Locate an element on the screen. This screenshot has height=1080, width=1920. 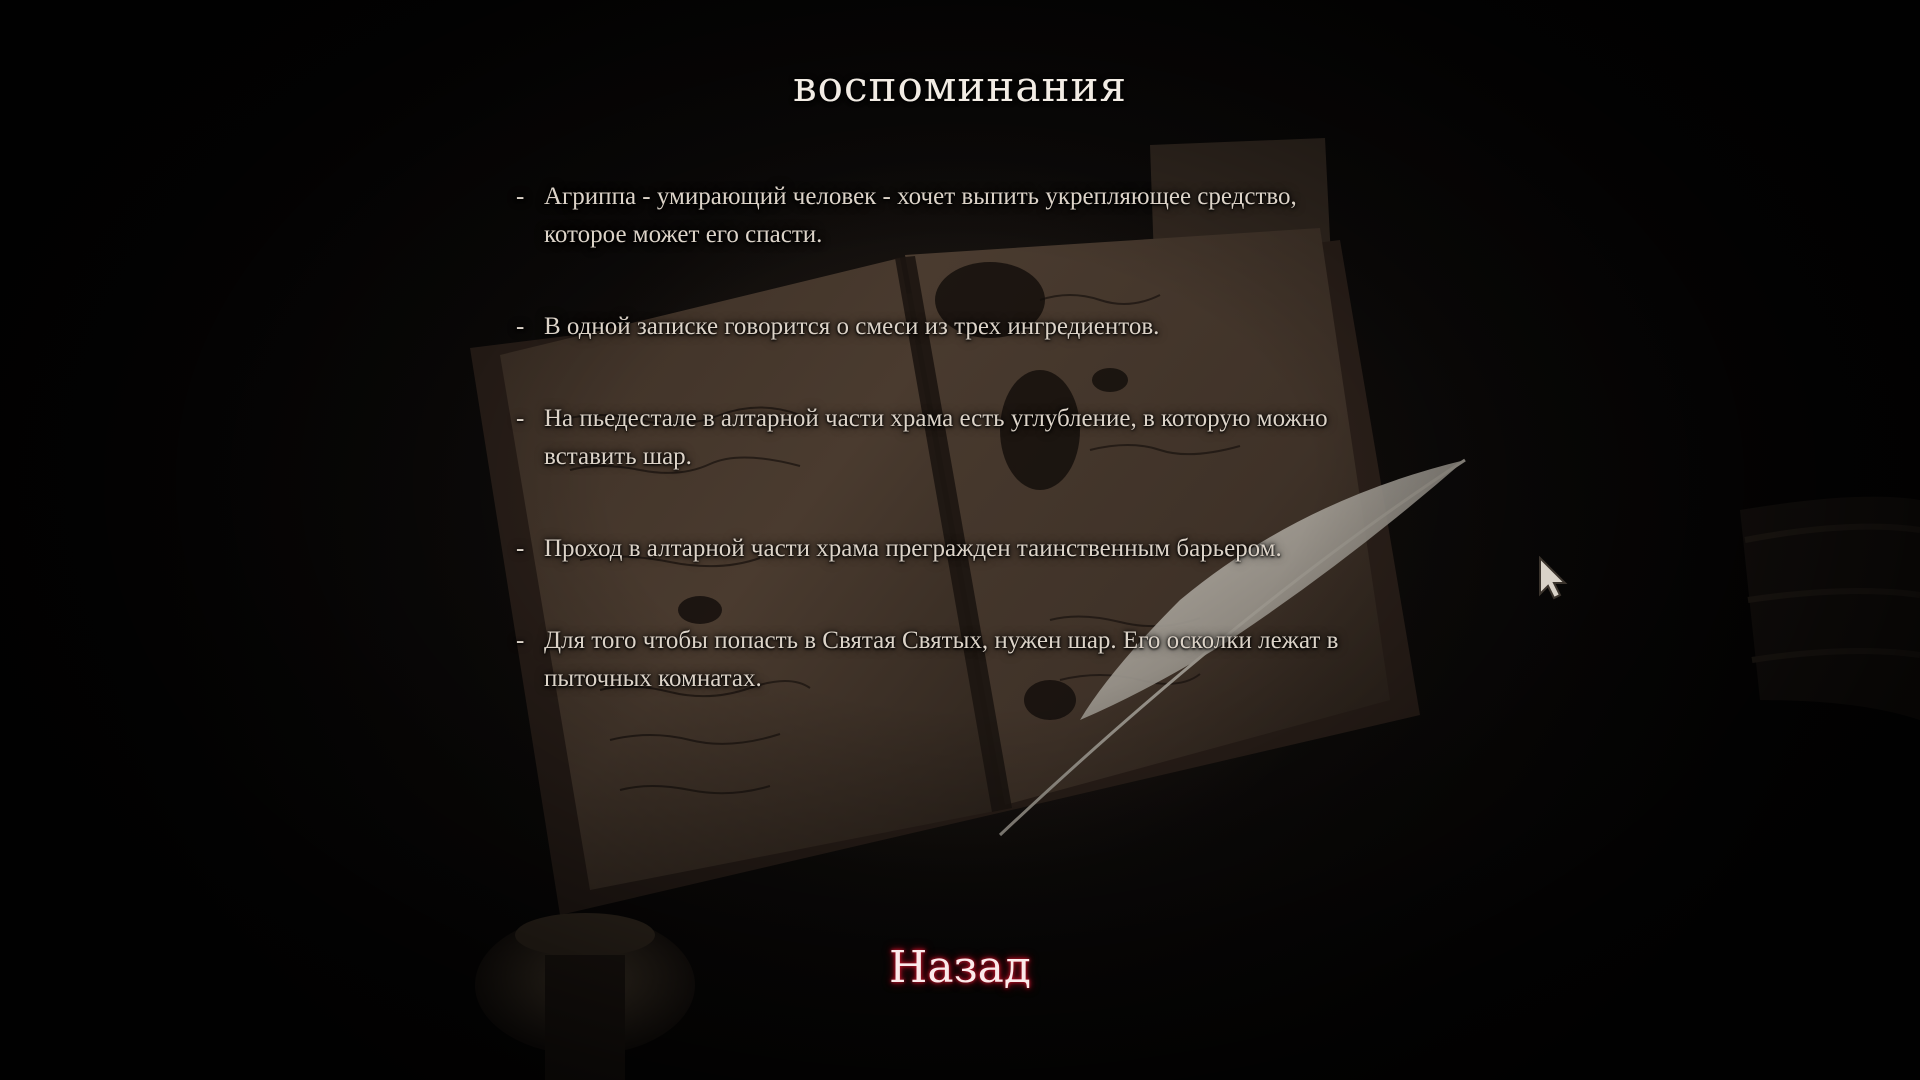
inkwell-decoration is located at coordinates (585, 996).